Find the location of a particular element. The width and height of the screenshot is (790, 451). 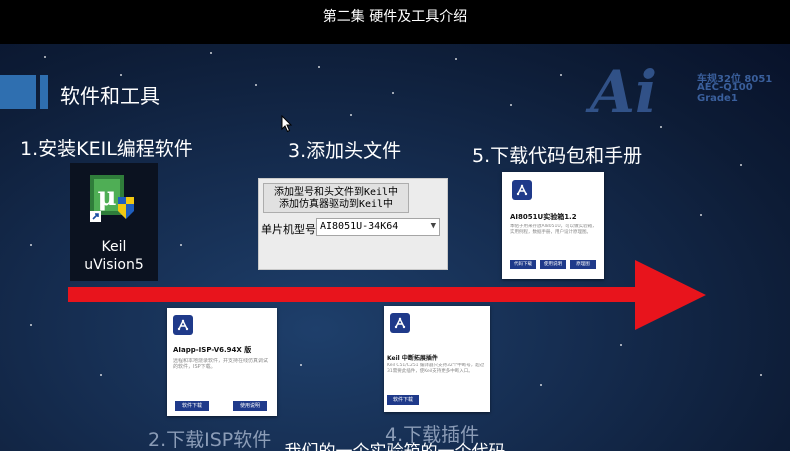

keil-label-line2: uVision5 is located at coordinates (114, 265).